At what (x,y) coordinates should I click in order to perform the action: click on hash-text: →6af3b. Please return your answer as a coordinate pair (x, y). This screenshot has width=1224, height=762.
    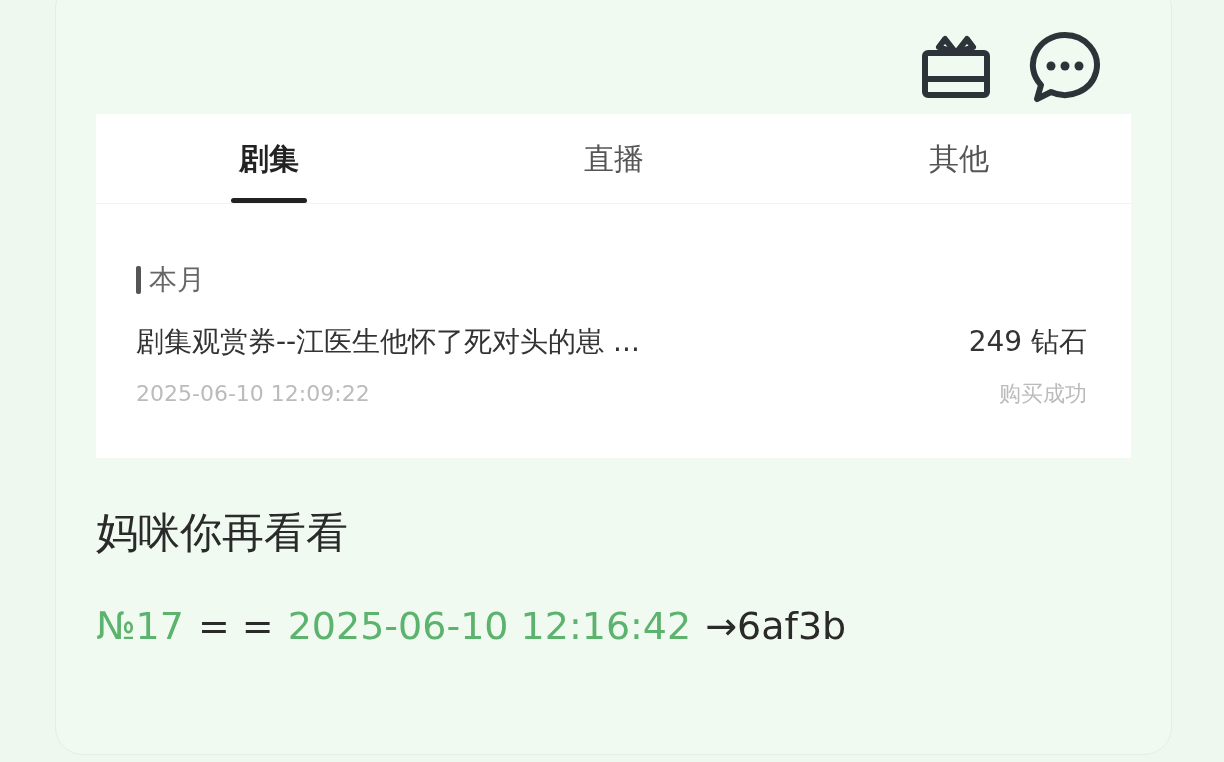
    Looking at the image, I should click on (776, 627).